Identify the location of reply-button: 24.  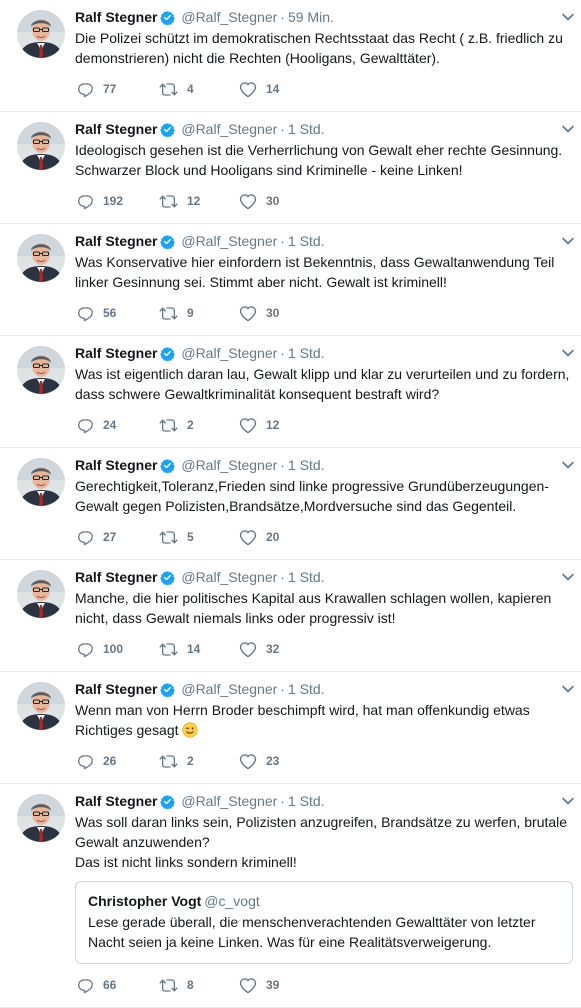
(118, 425).